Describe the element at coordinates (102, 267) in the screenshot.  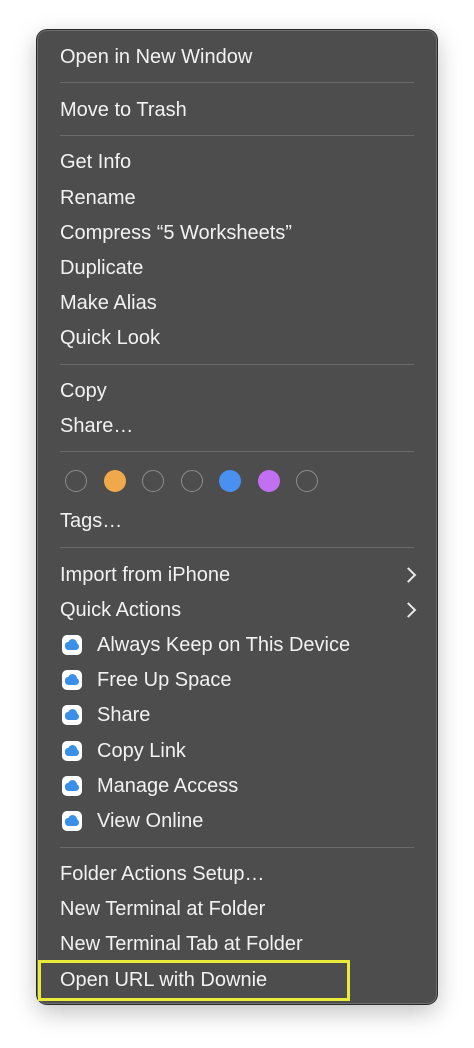
I see `menu-item-label: Duplicate` at that location.